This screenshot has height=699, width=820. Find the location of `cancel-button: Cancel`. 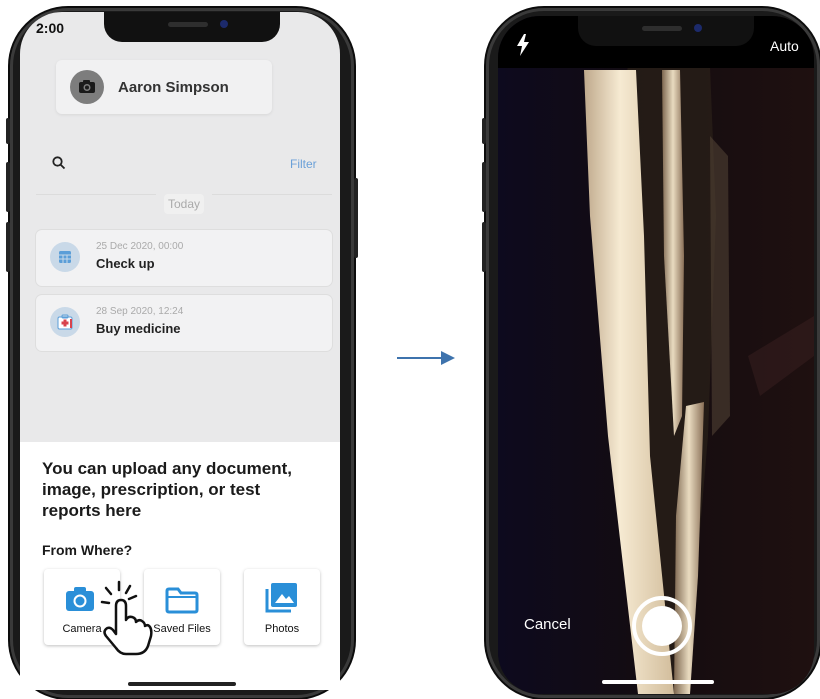

cancel-button: Cancel is located at coordinates (547, 624).